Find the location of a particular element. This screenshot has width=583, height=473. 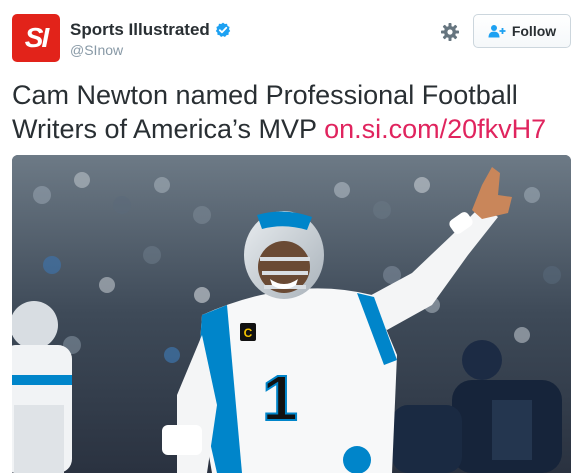

account-handle: @SInow is located at coordinates (96, 50).